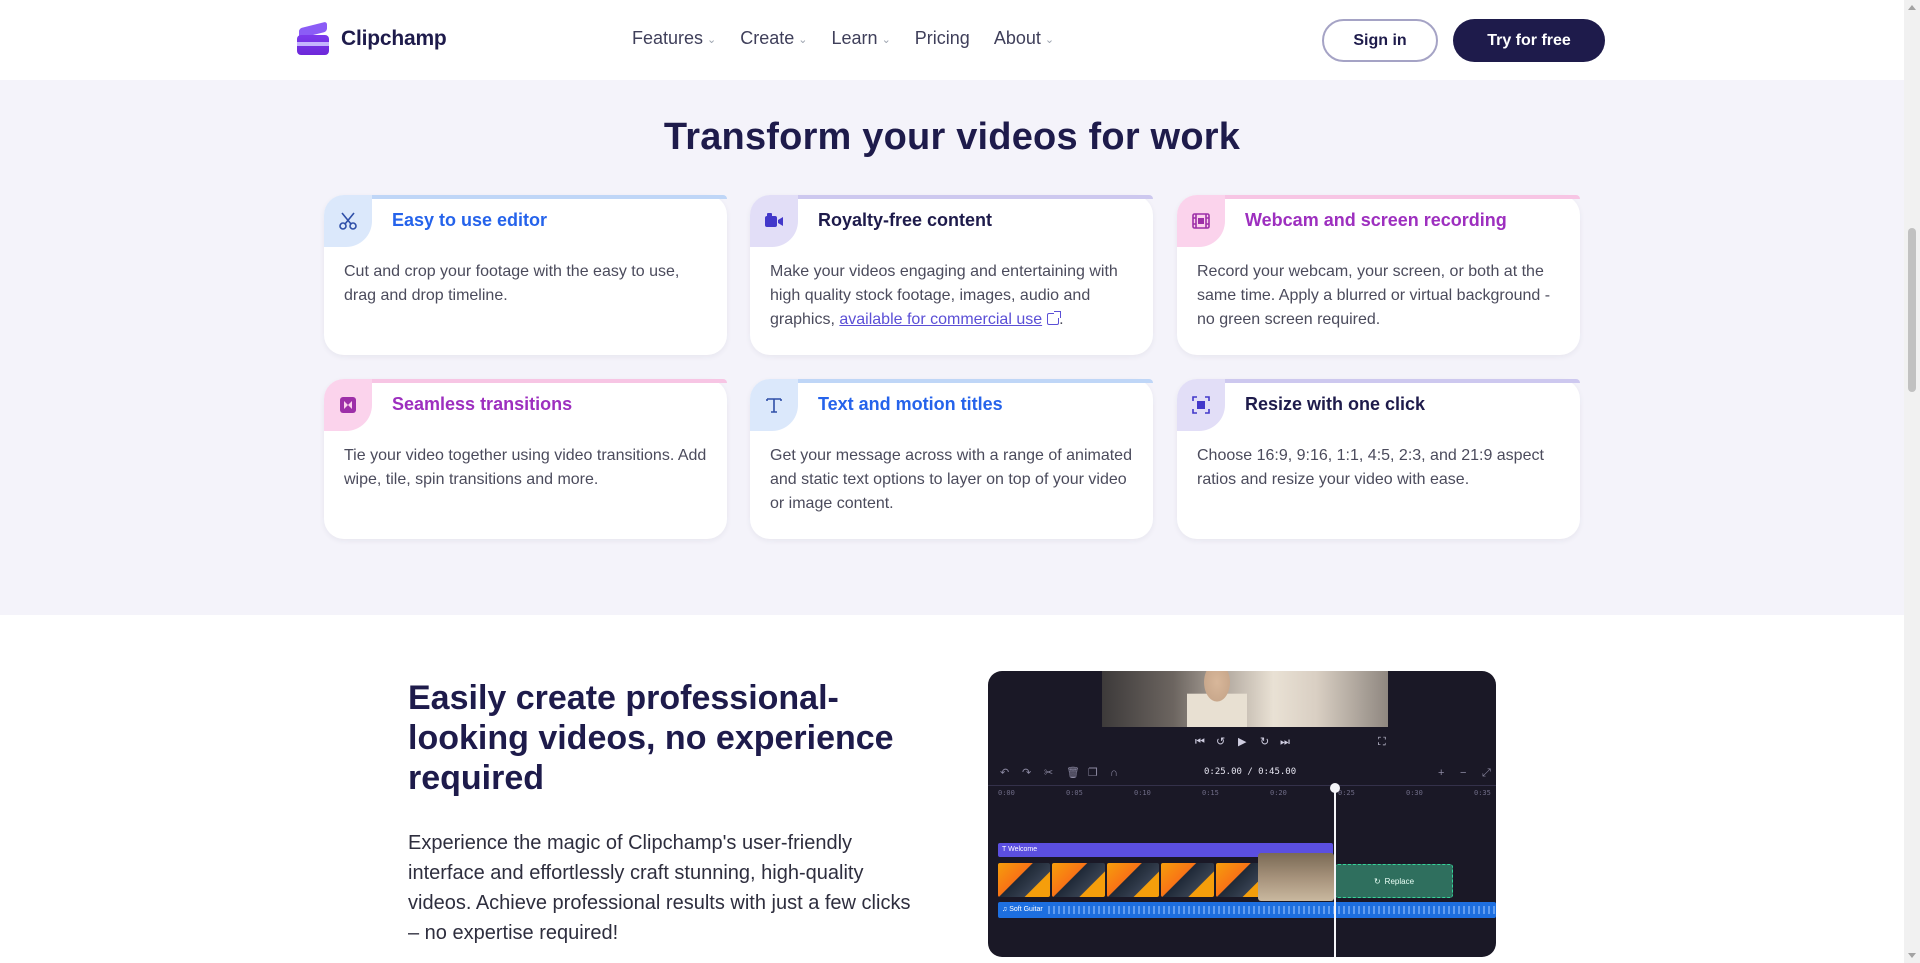 Image resolution: width=1920 pixels, height=963 pixels. What do you see at coordinates (910, 404) in the screenshot?
I see `card-title: Text and motion titles` at bounding box center [910, 404].